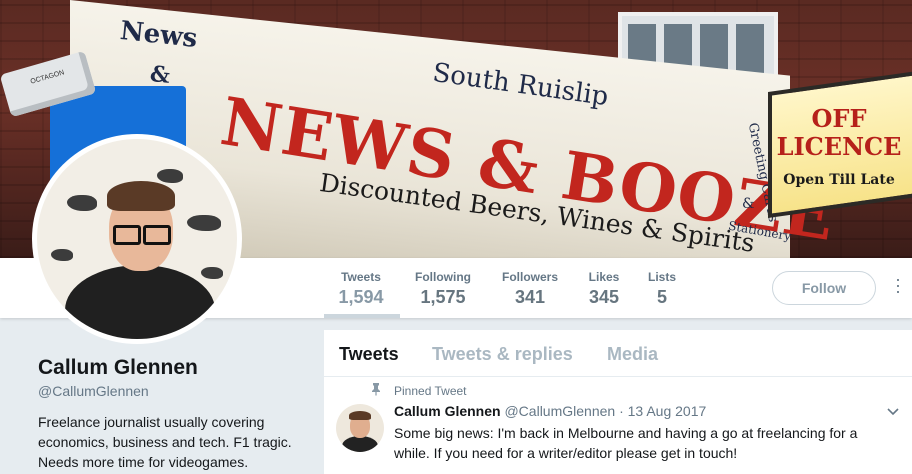  Describe the element at coordinates (661, 297) in the screenshot. I see `stat-value: 5` at that location.